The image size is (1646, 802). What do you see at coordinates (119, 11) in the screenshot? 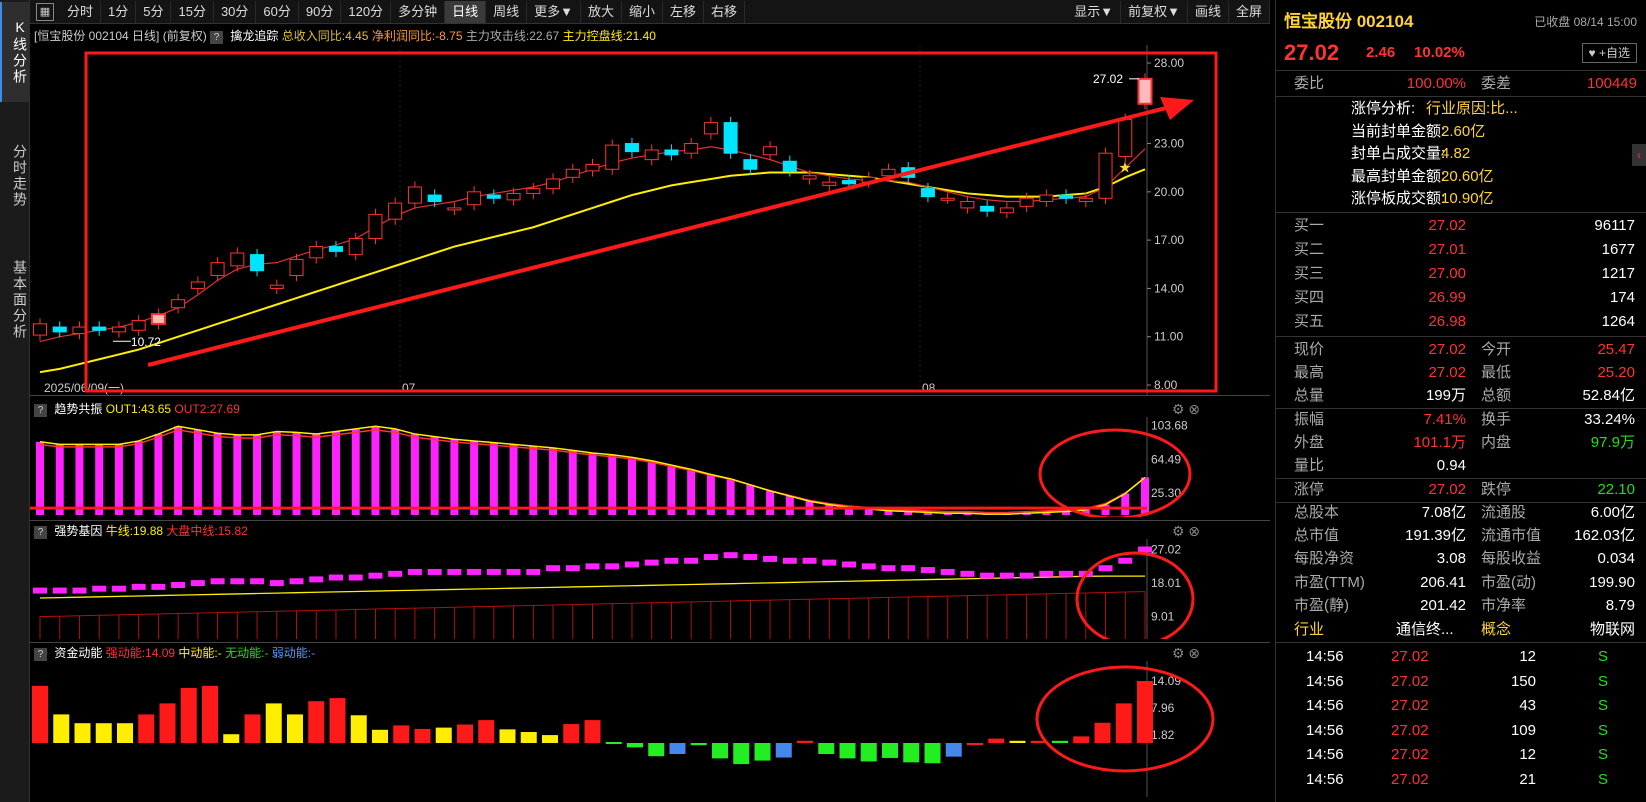
I see `tb-1min: 1分` at bounding box center [119, 11].